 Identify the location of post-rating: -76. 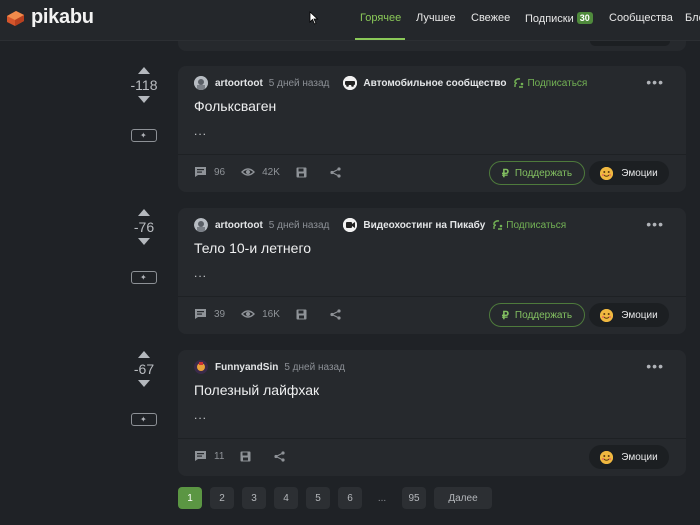
(144, 227).